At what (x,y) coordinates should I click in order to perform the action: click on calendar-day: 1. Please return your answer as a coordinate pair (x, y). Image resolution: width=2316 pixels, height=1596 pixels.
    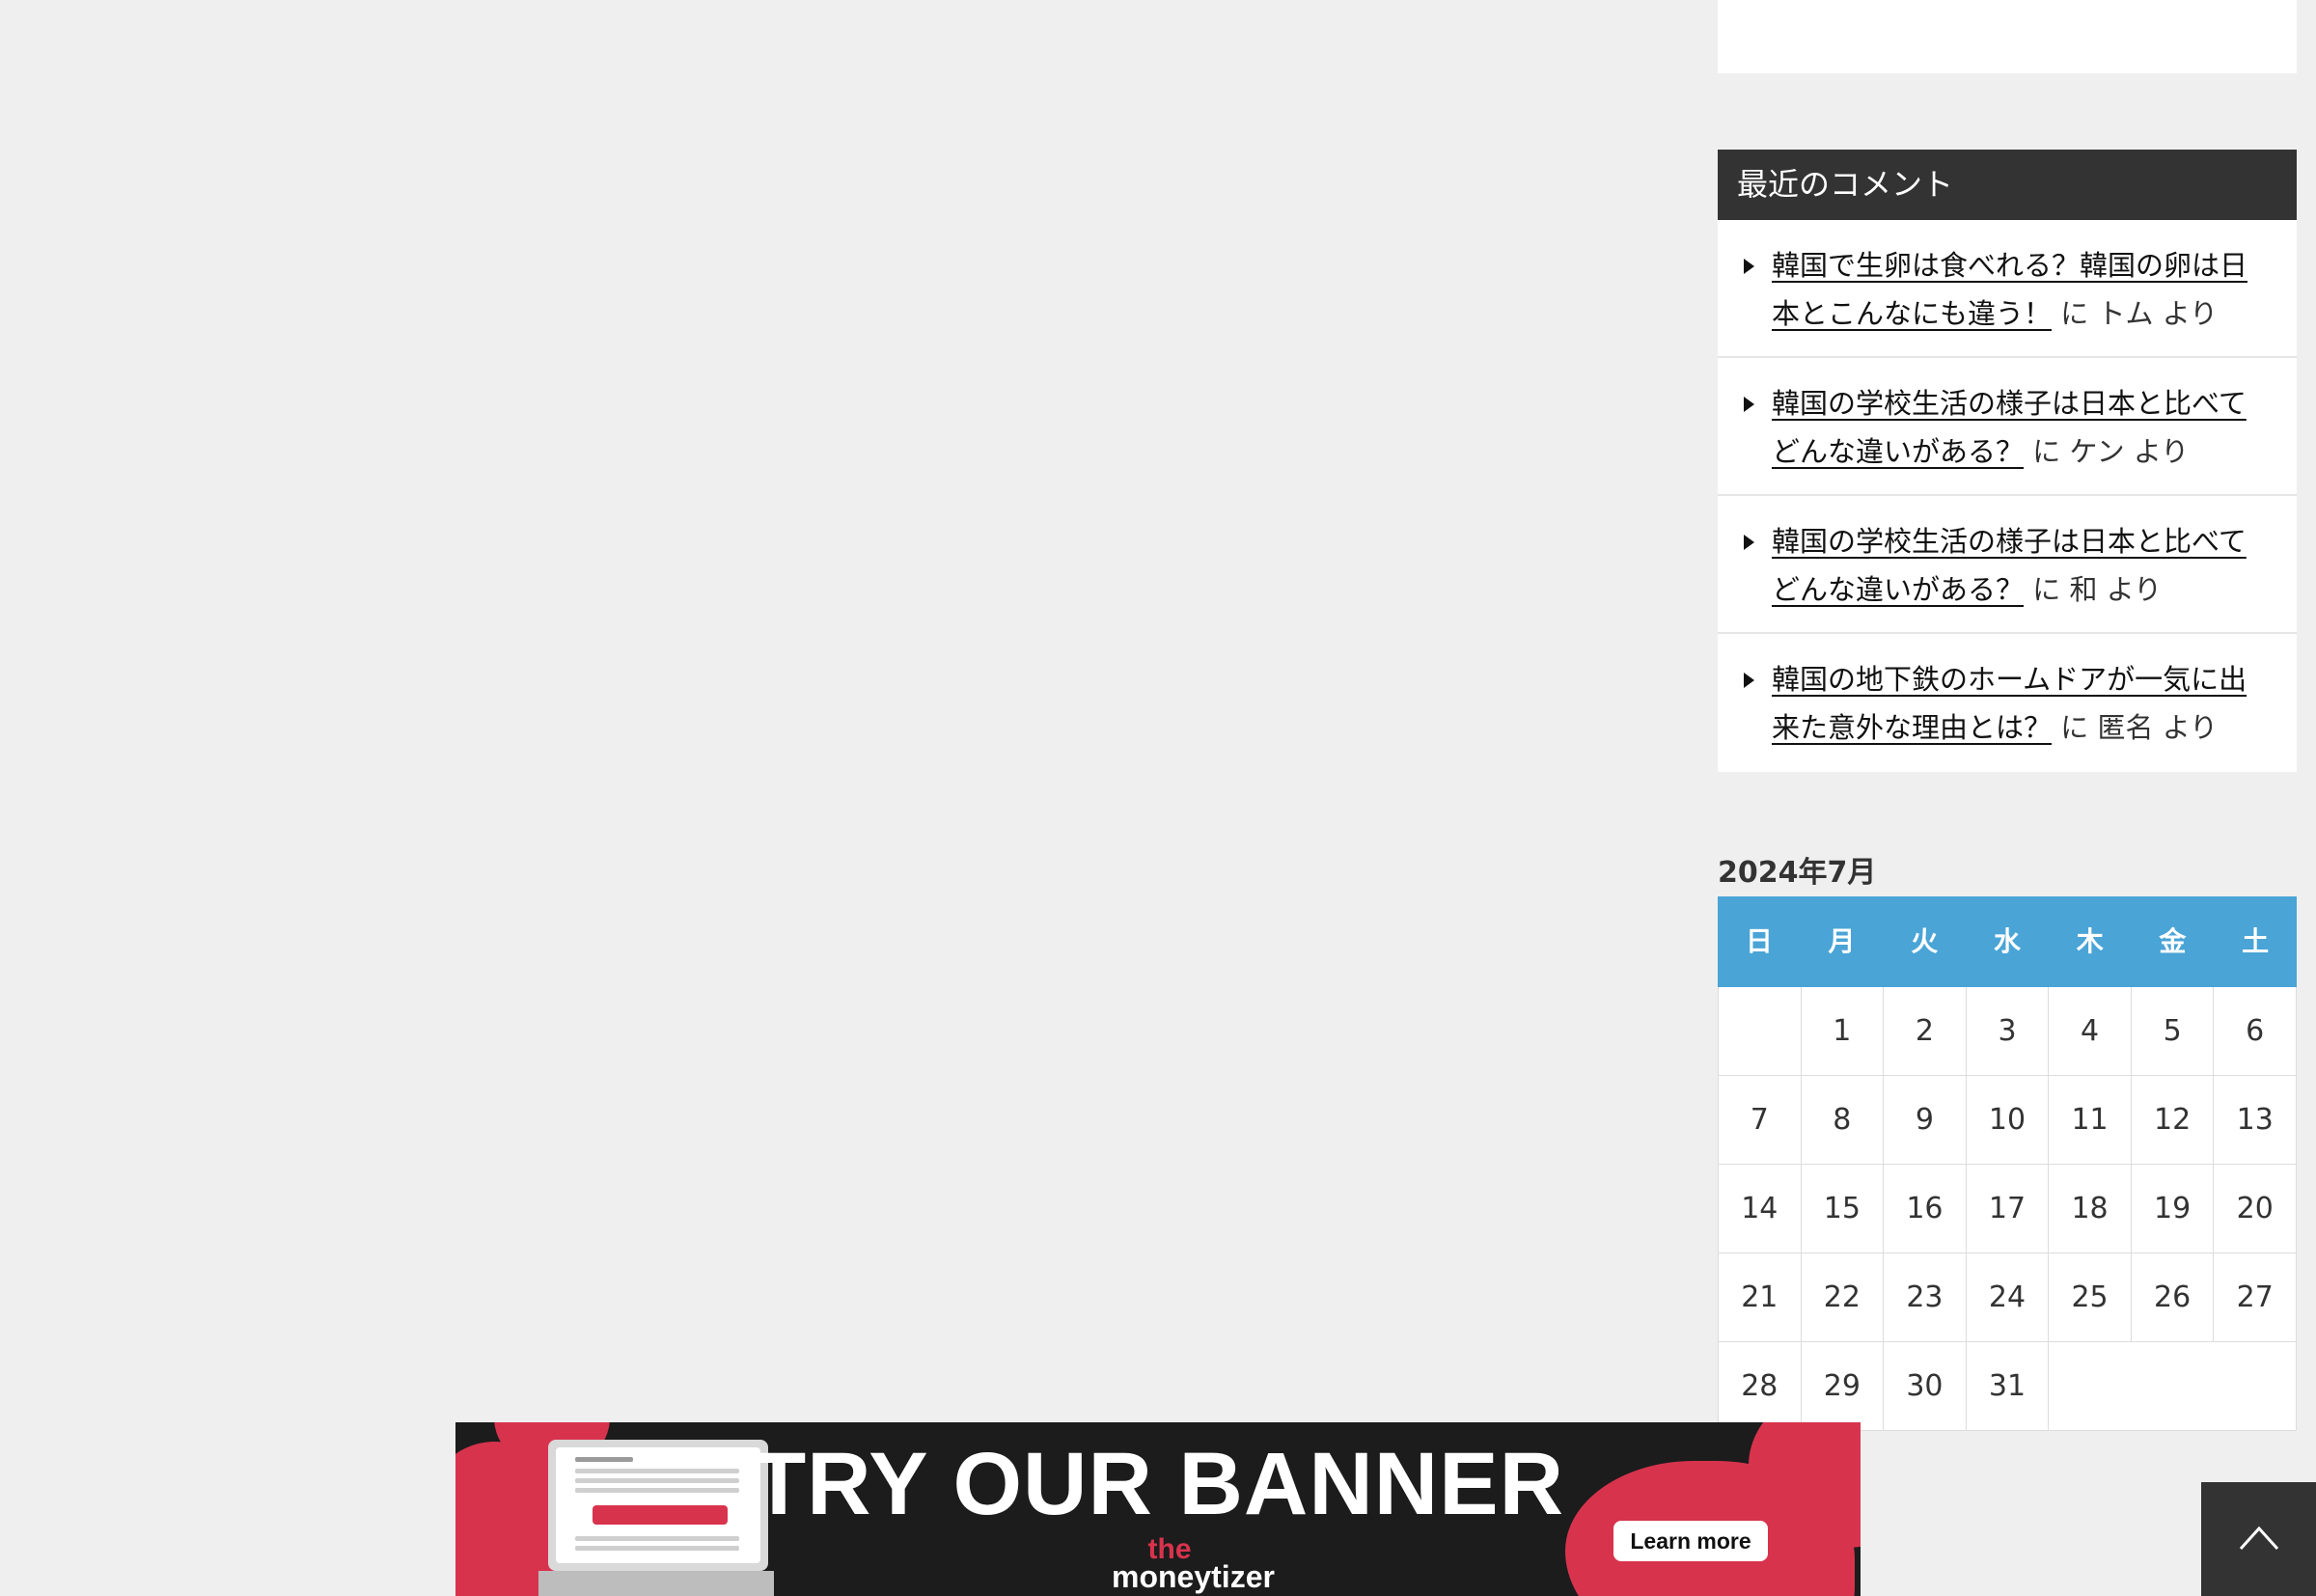
    Looking at the image, I should click on (1843, 1031).